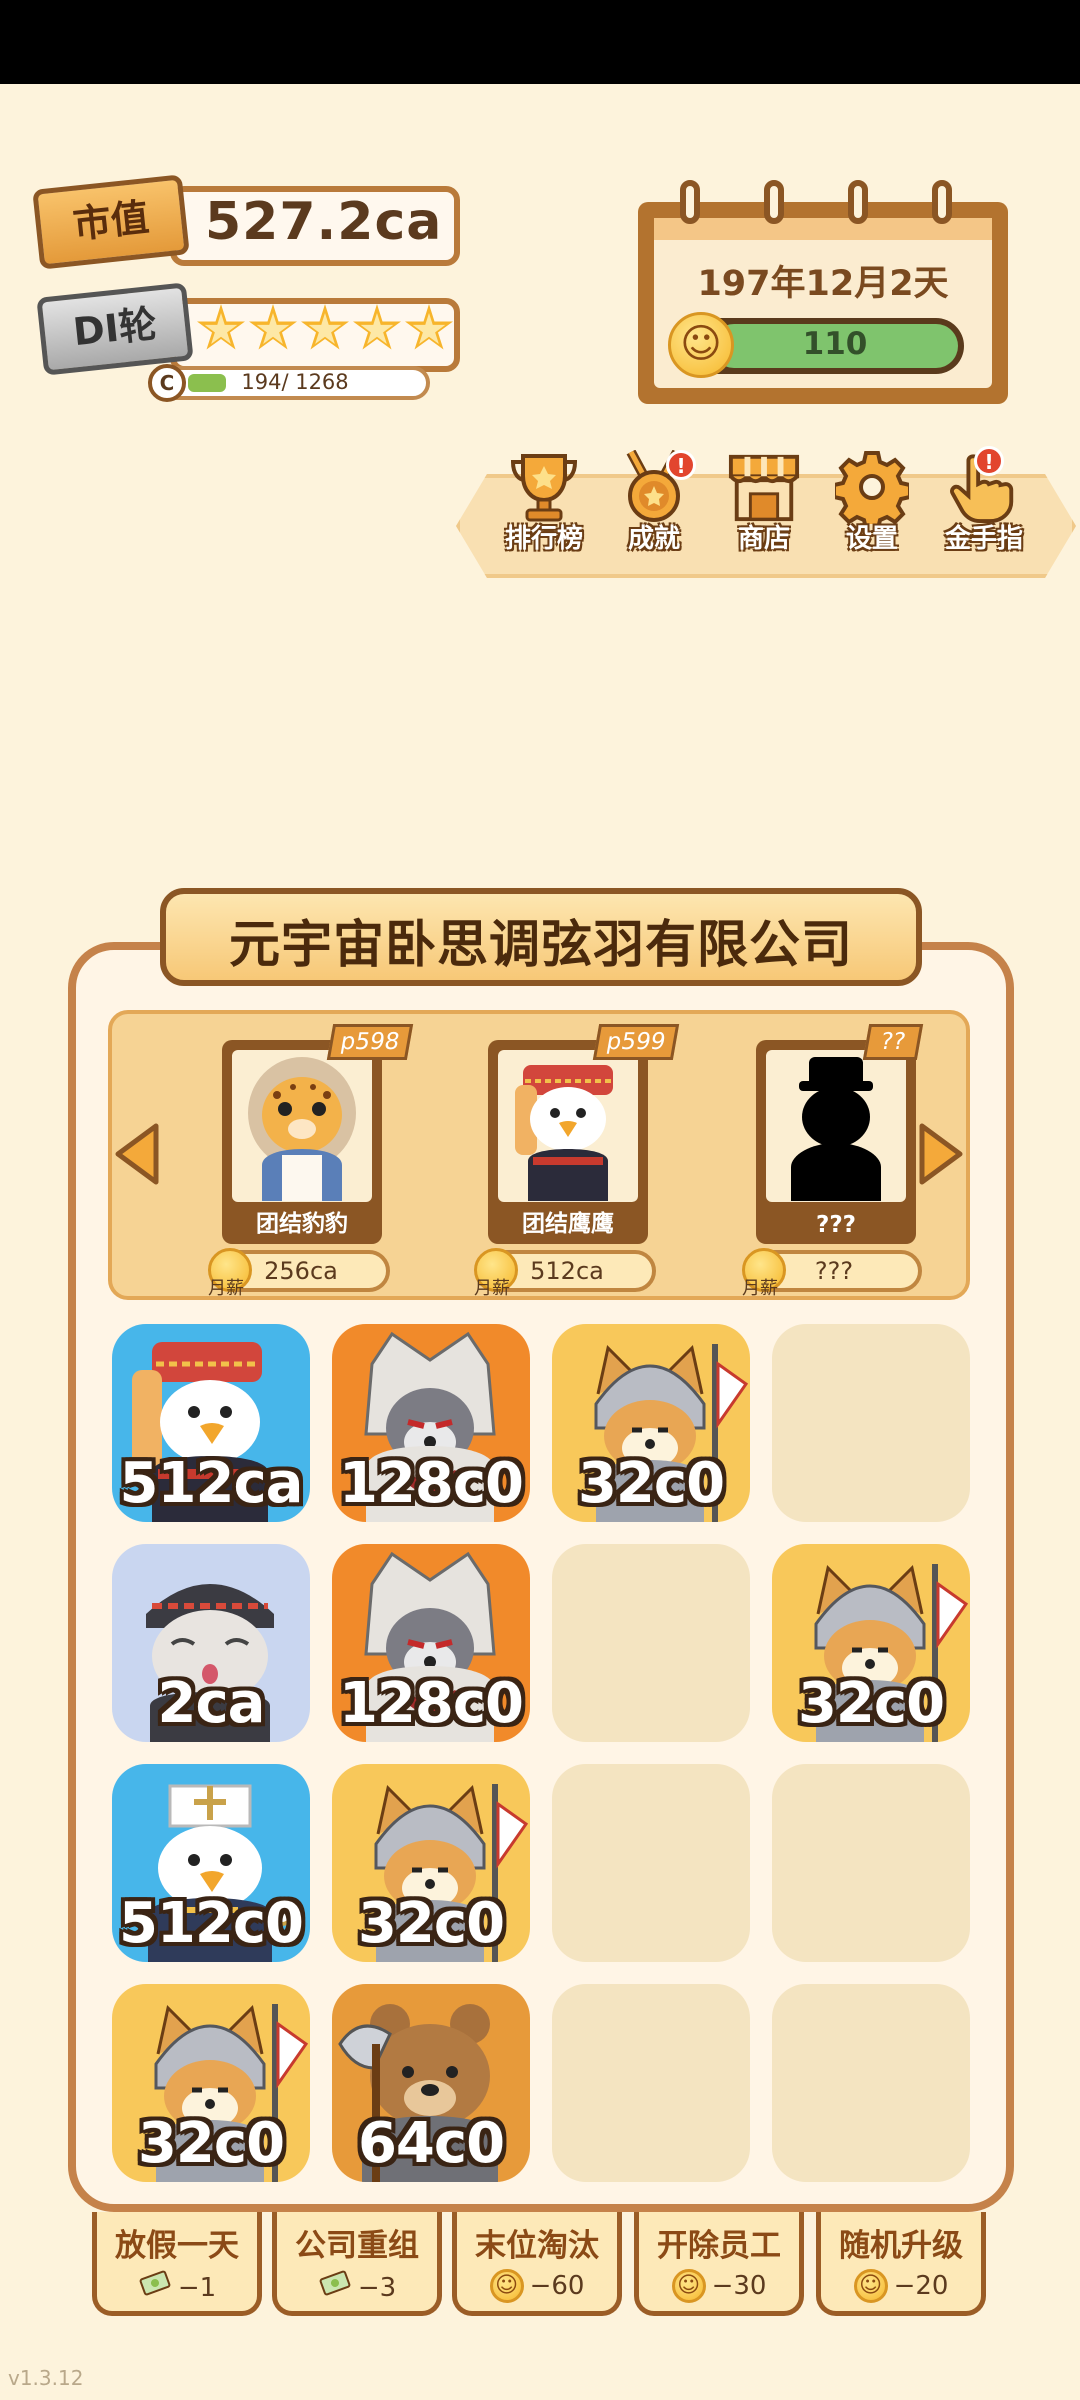 The image size is (1080, 2400). Describe the element at coordinates (302, 1126) in the screenshot. I see `leopard-portrait` at that location.